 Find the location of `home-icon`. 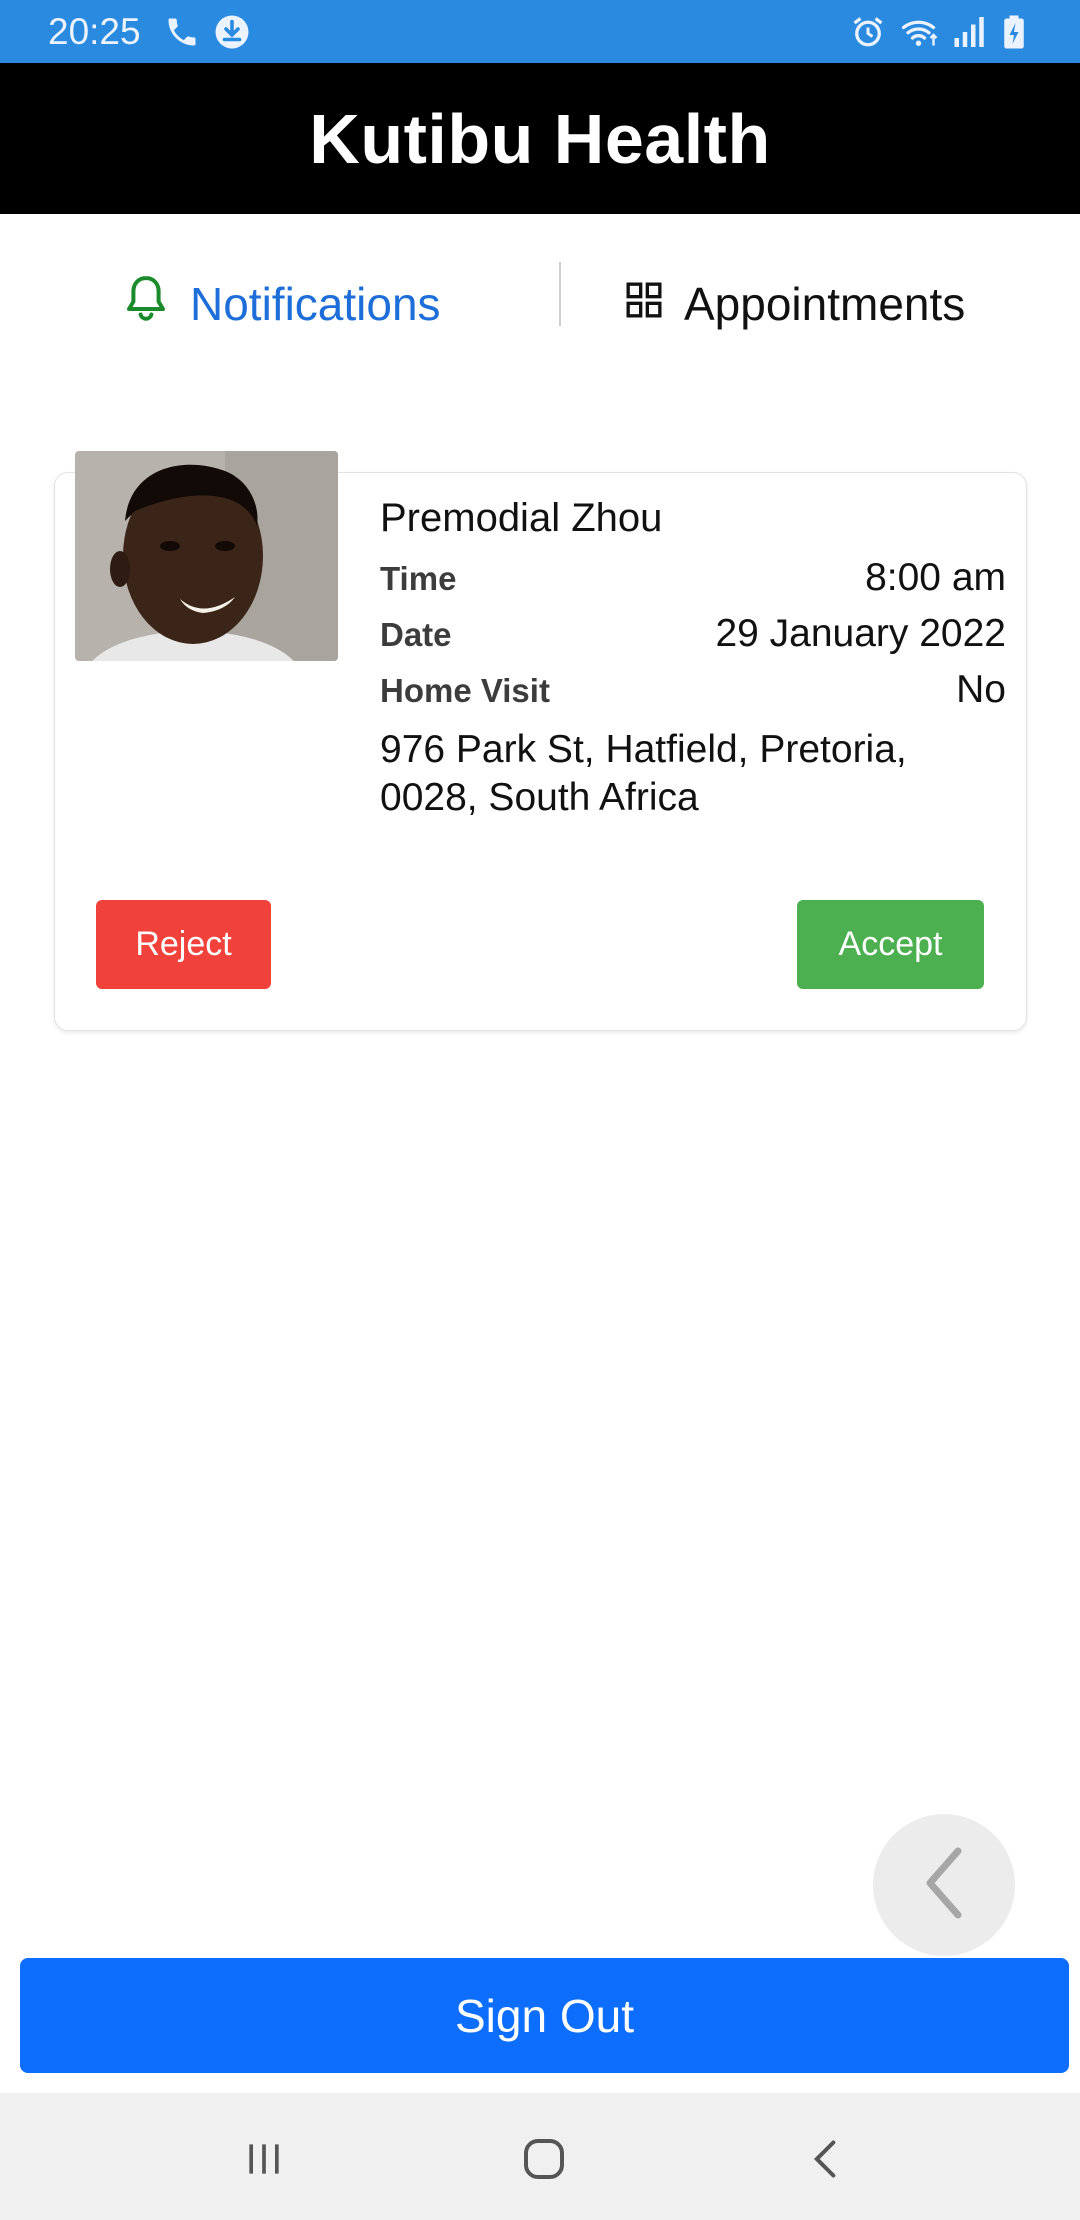

home-icon is located at coordinates (544, 2159).